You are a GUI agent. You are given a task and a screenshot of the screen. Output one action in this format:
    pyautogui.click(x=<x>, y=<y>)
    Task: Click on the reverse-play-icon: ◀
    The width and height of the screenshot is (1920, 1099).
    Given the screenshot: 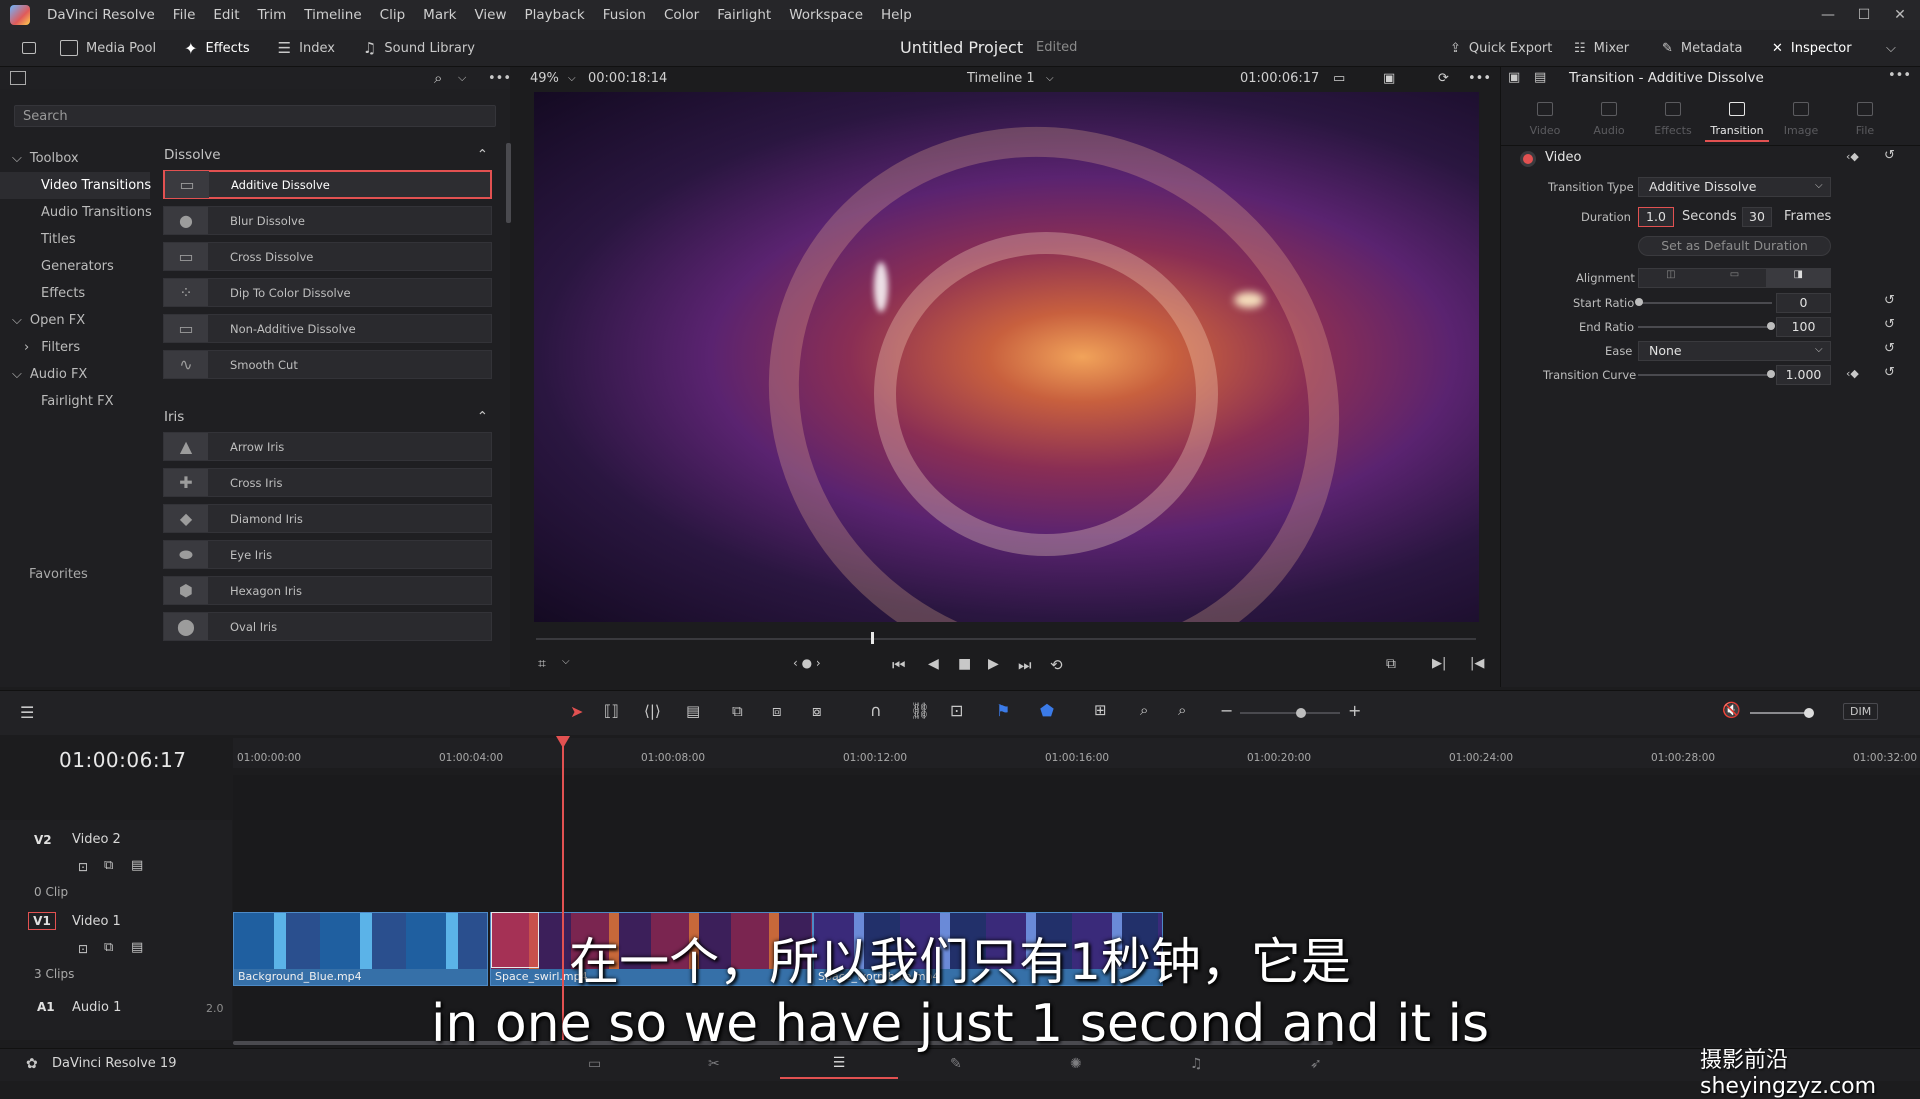 What is the action you would take?
    pyautogui.click(x=933, y=664)
    